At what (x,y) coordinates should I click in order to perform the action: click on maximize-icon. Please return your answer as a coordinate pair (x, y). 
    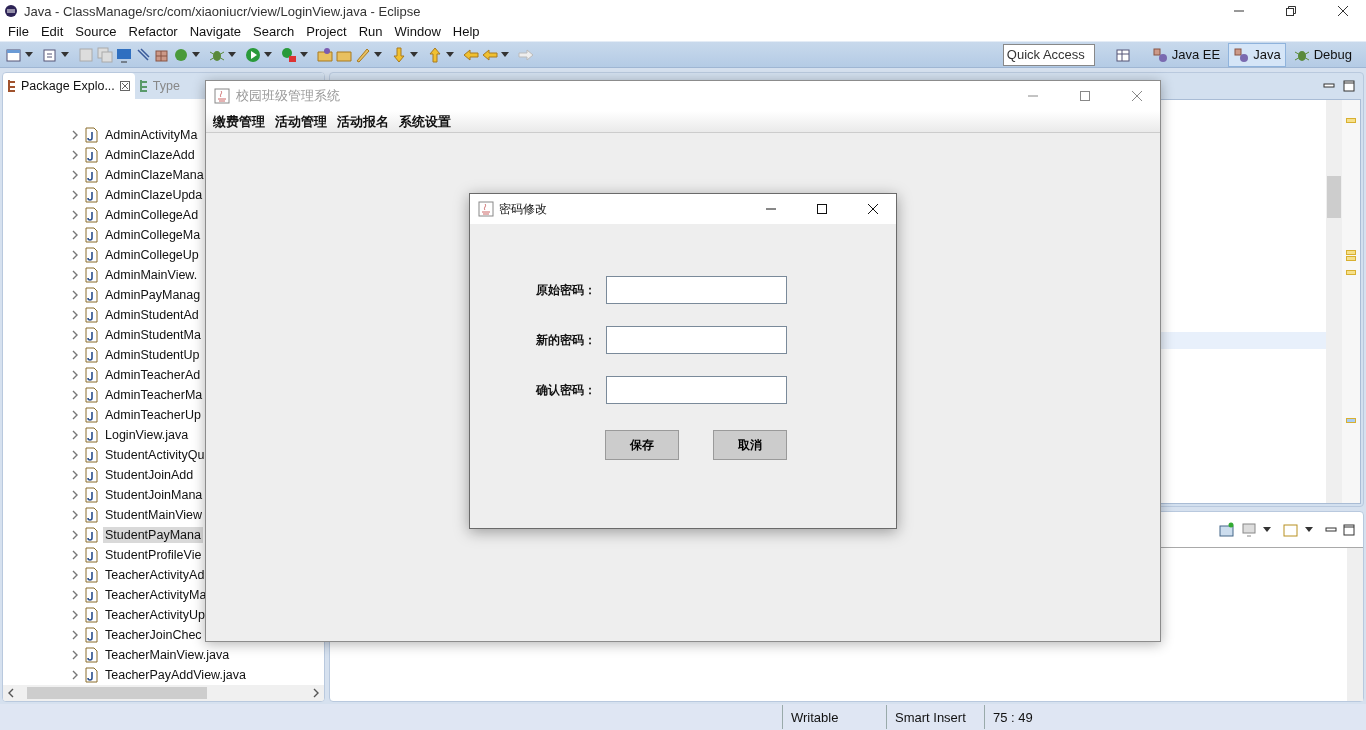
    Looking at the image, I should click on (822, 209).